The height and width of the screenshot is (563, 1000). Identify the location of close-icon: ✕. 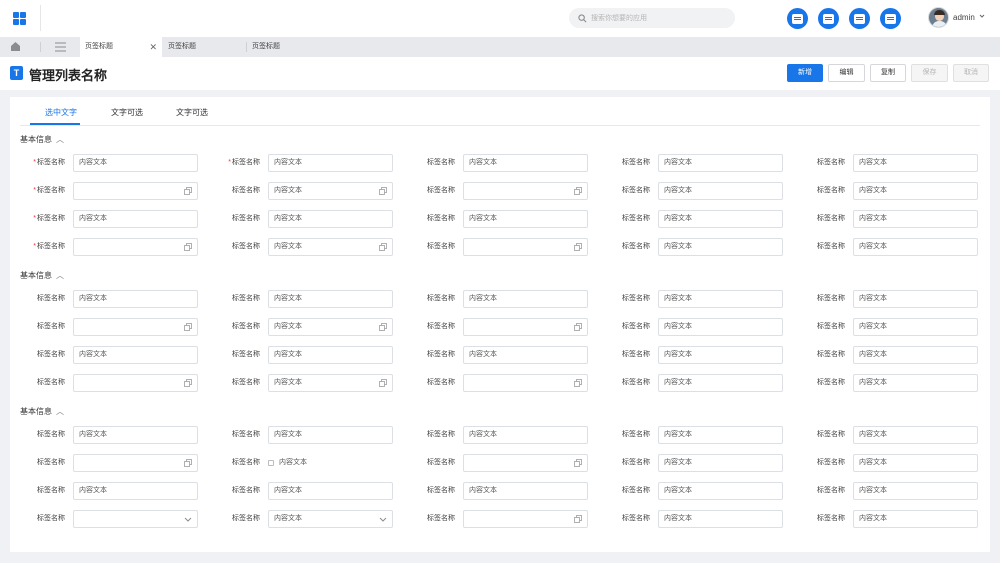
(153, 47).